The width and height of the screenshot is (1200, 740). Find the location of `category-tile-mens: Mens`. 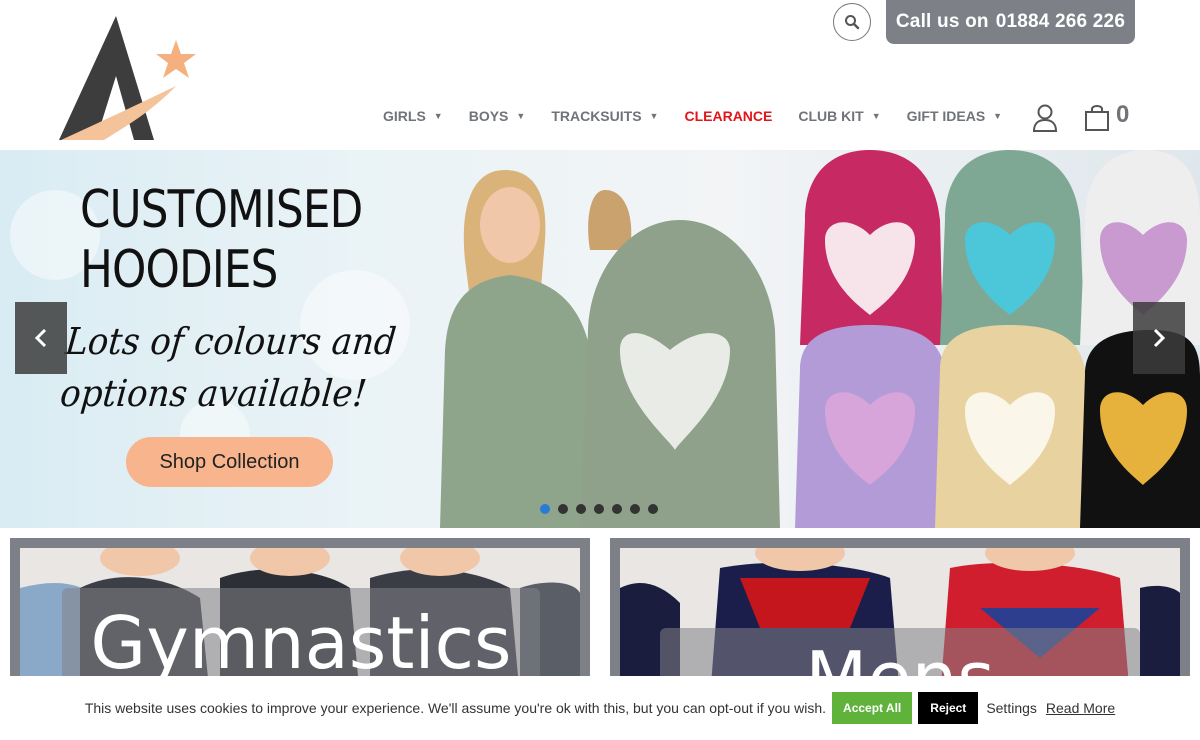

category-tile-mens: Mens is located at coordinates (900, 613).